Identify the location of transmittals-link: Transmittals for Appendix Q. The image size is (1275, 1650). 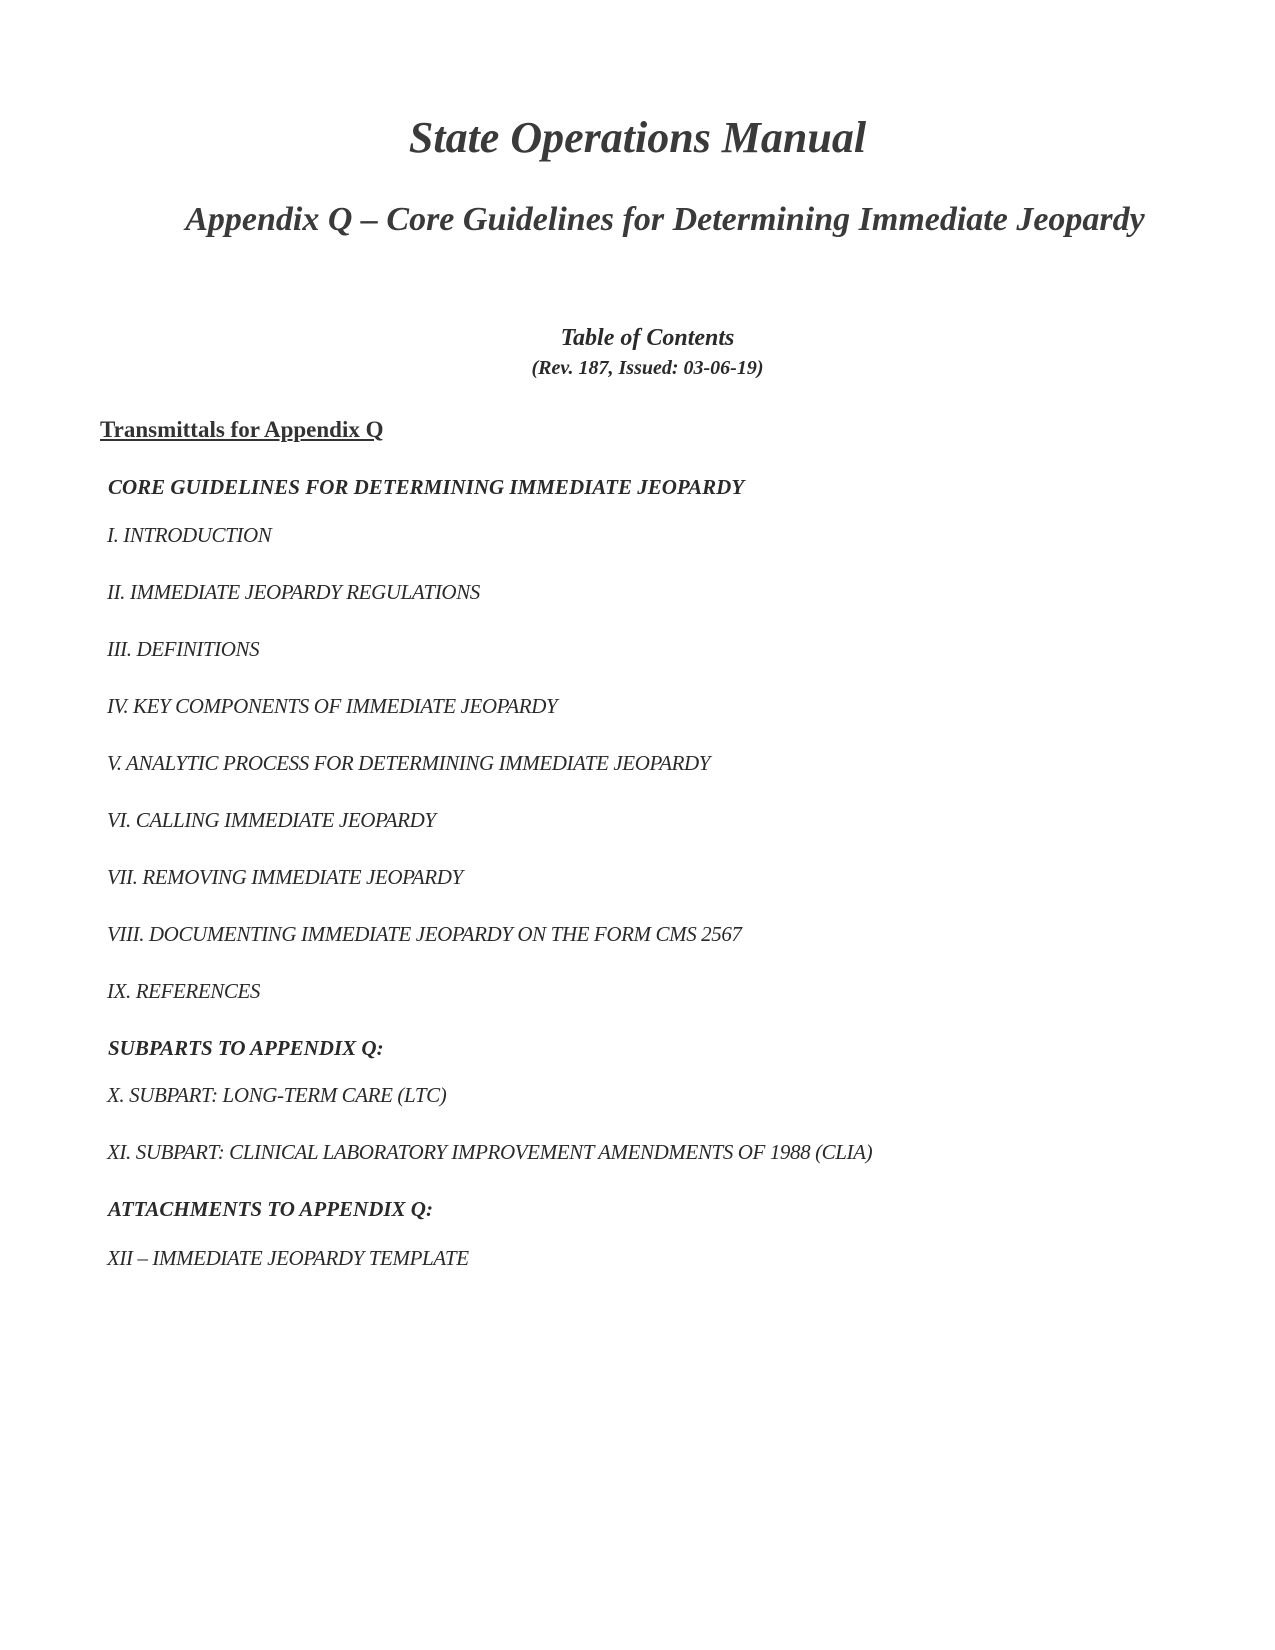
(242, 430).